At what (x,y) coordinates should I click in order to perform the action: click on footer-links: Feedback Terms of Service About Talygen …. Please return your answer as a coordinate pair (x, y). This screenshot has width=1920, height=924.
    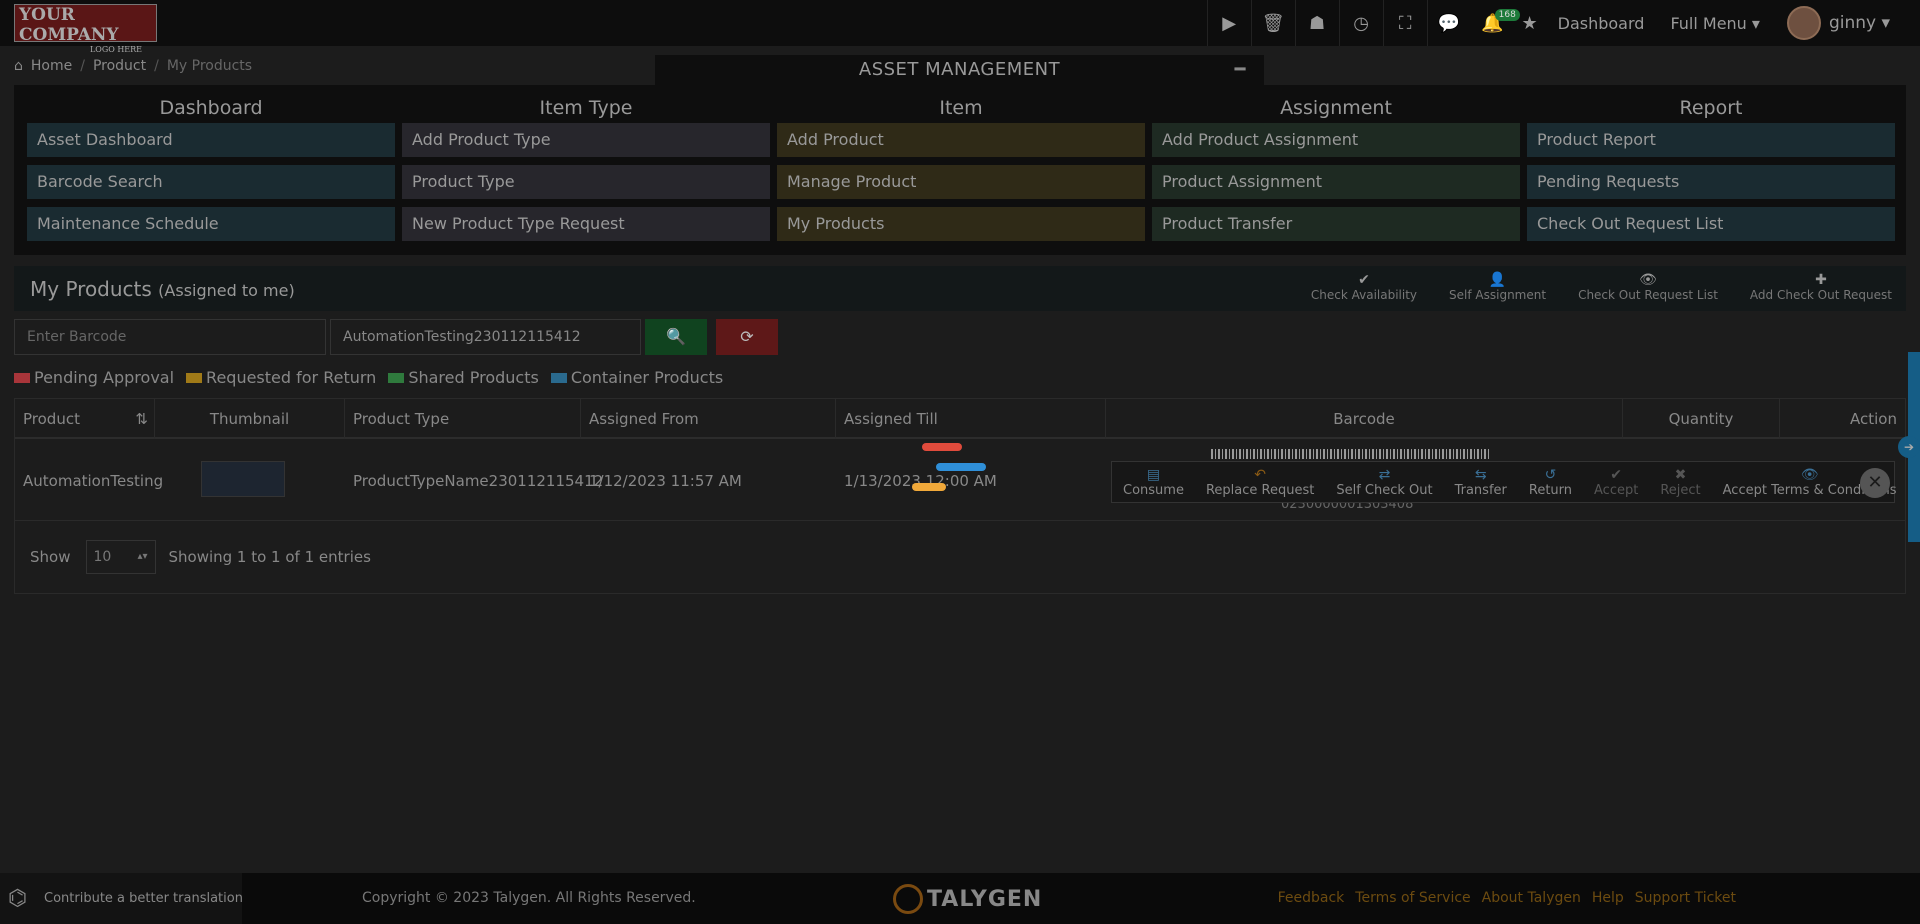
    Looking at the image, I should click on (1507, 898).